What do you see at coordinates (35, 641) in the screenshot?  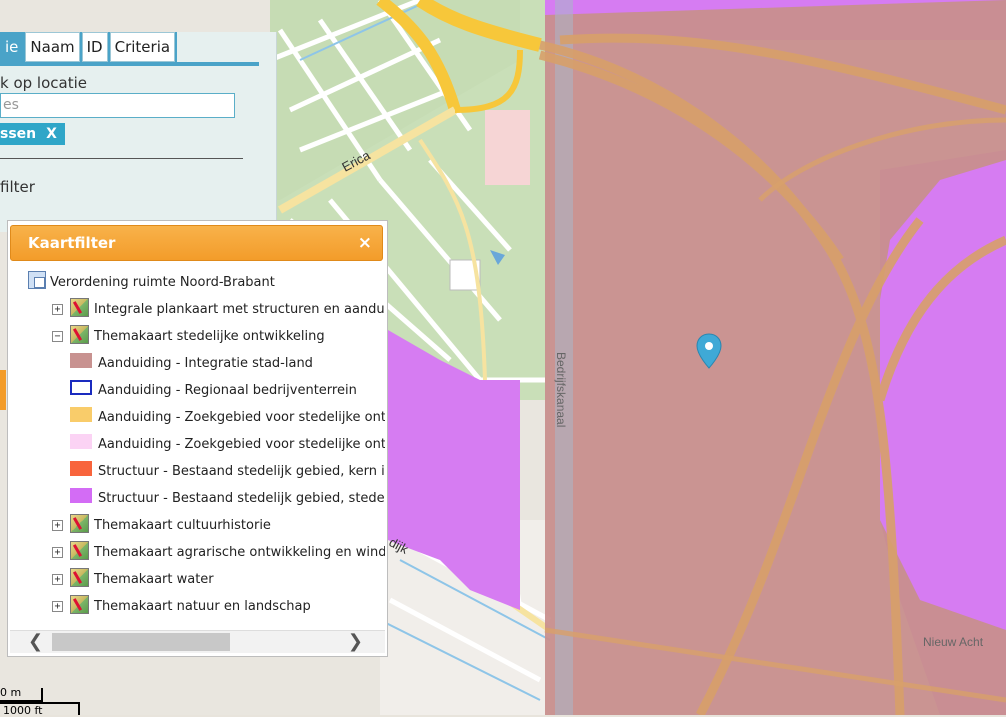 I see `scroll-left-icon: ❮` at bounding box center [35, 641].